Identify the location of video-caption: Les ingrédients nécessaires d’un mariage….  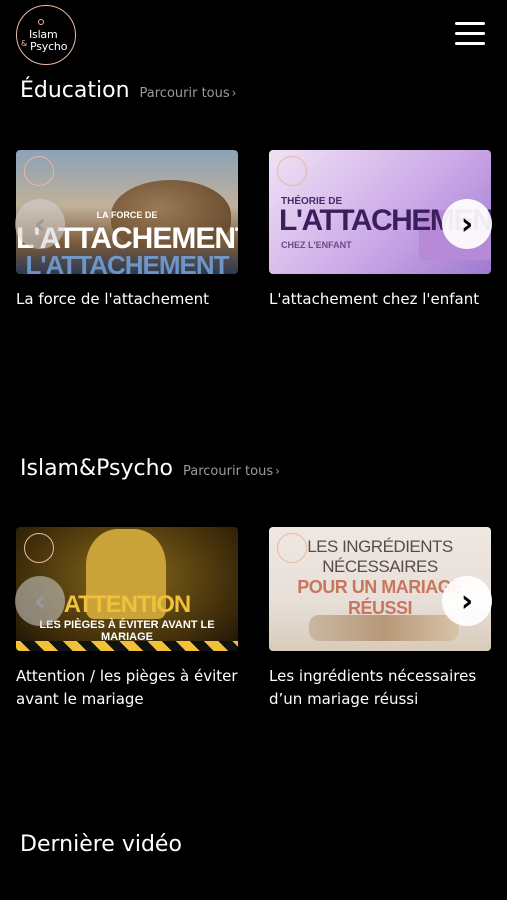
(380, 688).